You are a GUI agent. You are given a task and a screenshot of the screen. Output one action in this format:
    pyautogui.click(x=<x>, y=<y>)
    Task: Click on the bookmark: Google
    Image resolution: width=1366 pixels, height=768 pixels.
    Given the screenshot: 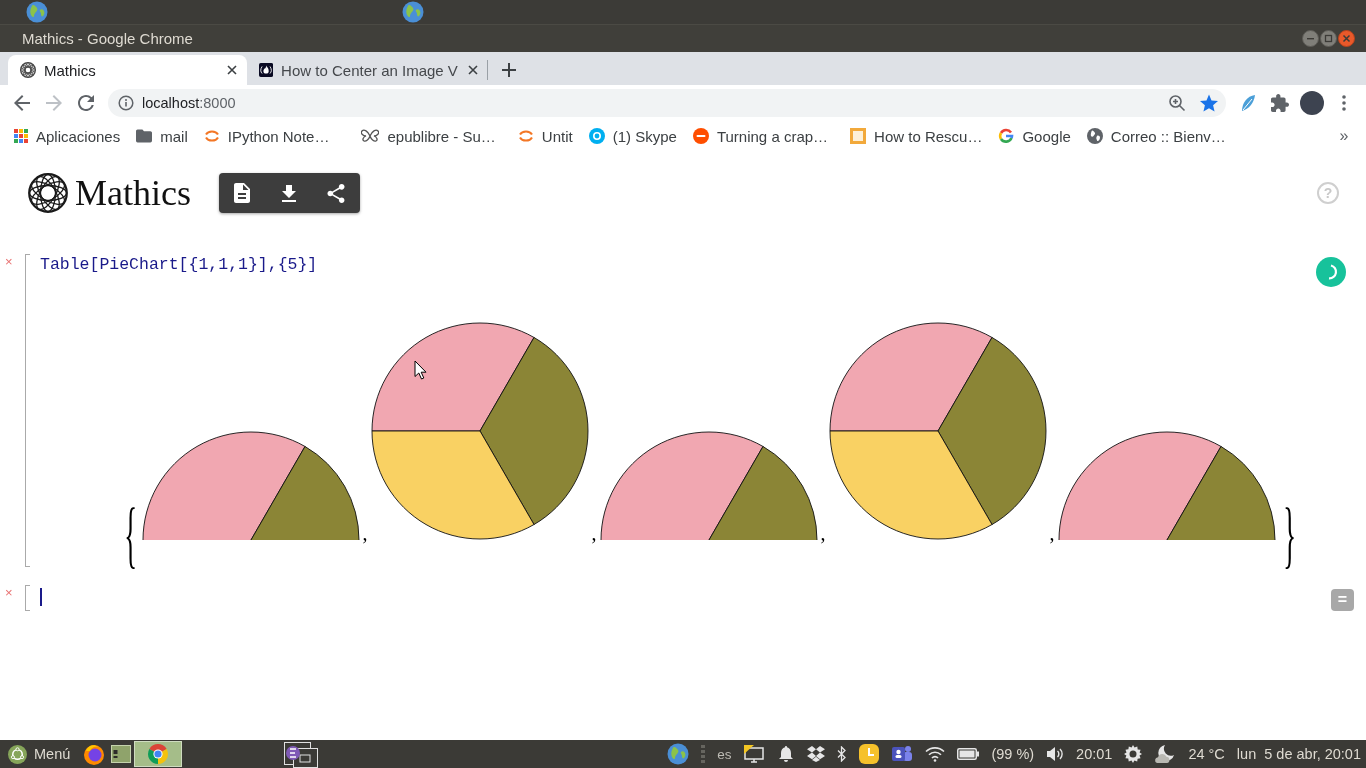 What is the action you would take?
    pyautogui.click(x=1034, y=136)
    